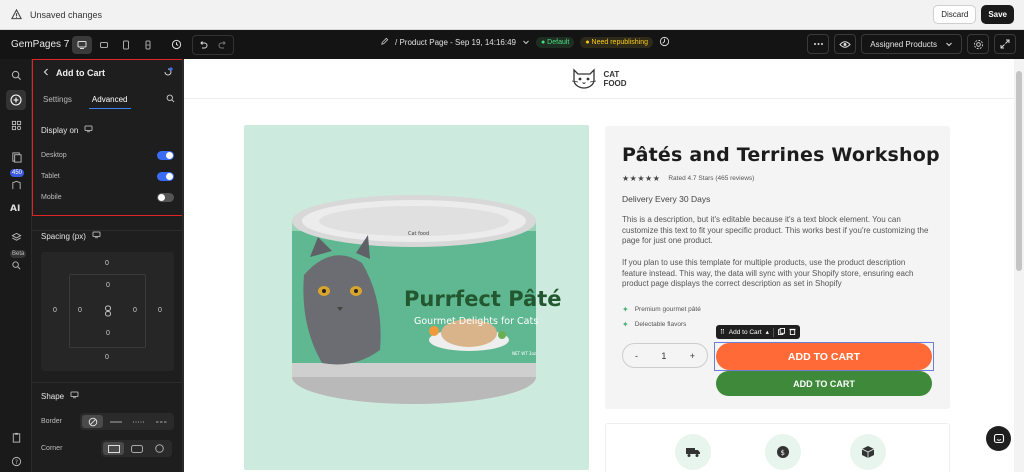 This screenshot has height=472, width=1024. I want to click on link-spacing-icon, so click(108, 311).